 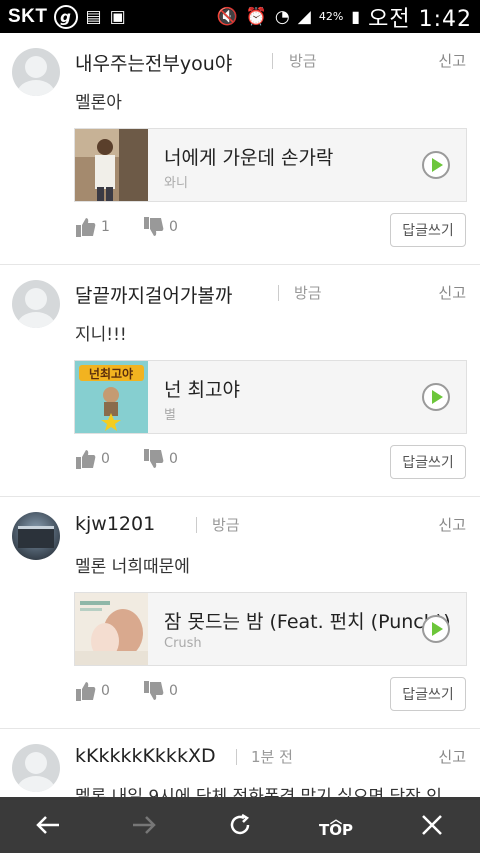 What do you see at coordinates (282, 16) in the screenshot?
I see `wifi-icon: ◔` at bounding box center [282, 16].